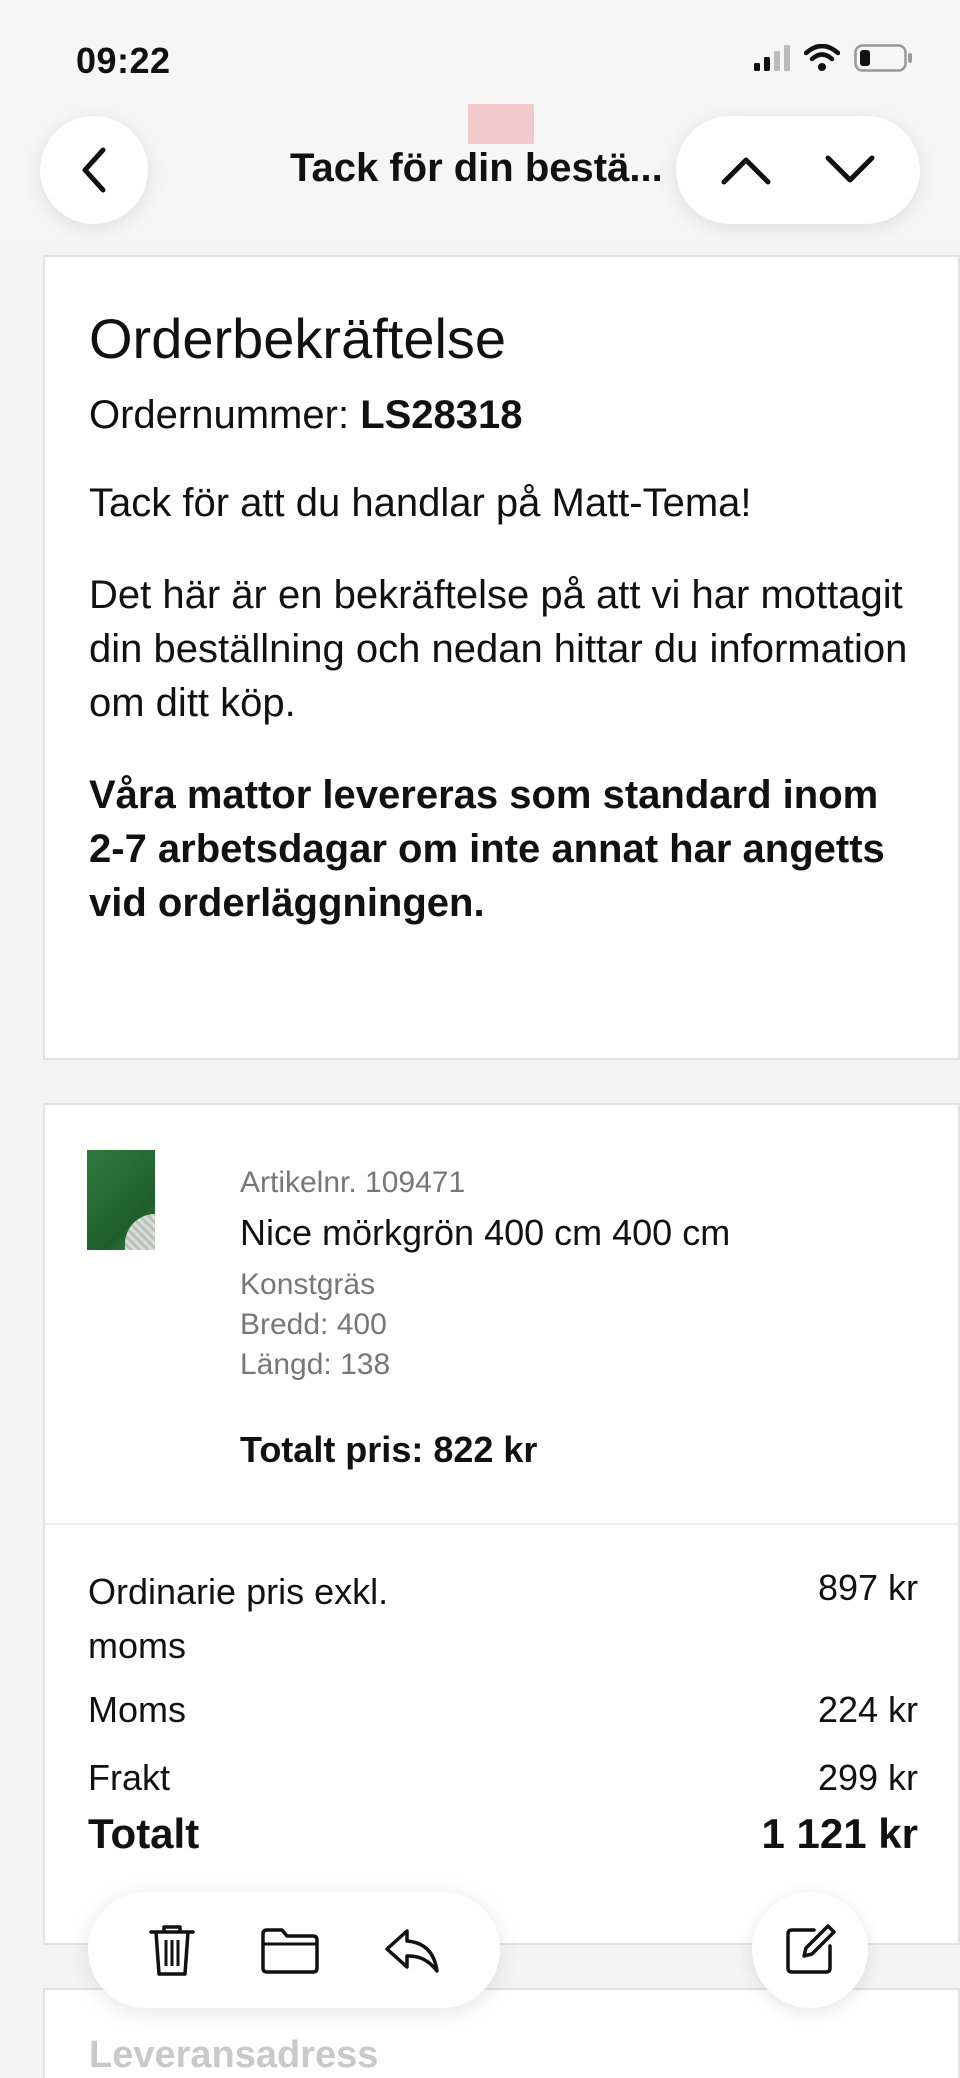 The width and height of the screenshot is (960, 2078). I want to click on compose-icon, so click(810, 1950).